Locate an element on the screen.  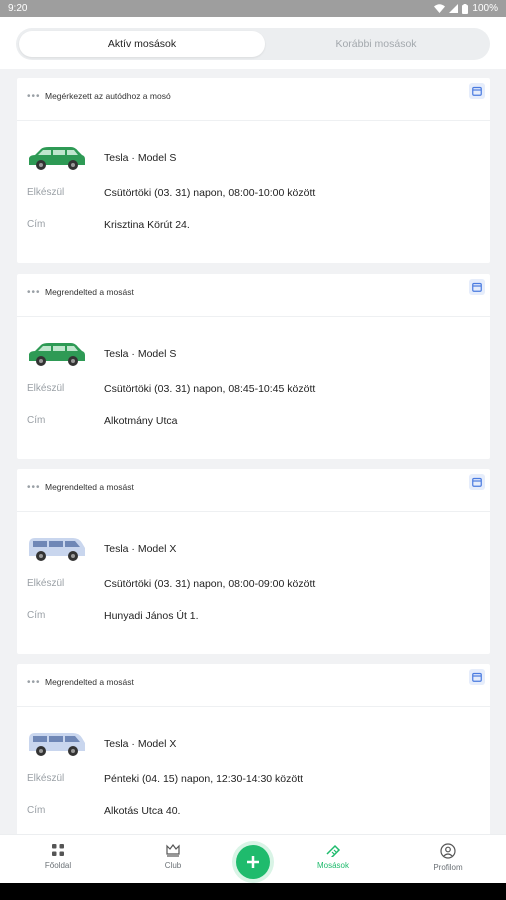
wifi-icon is located at coordinates (440, 8).